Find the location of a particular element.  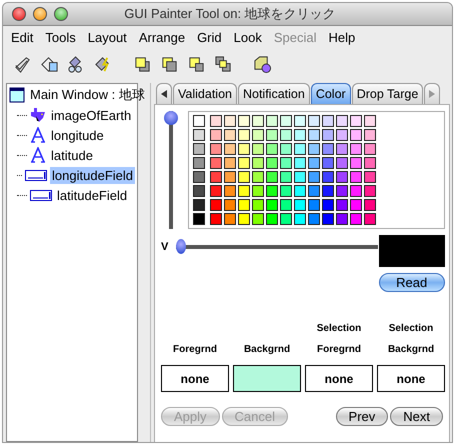

right-arrow-icon is located at coordinates (432, 94).